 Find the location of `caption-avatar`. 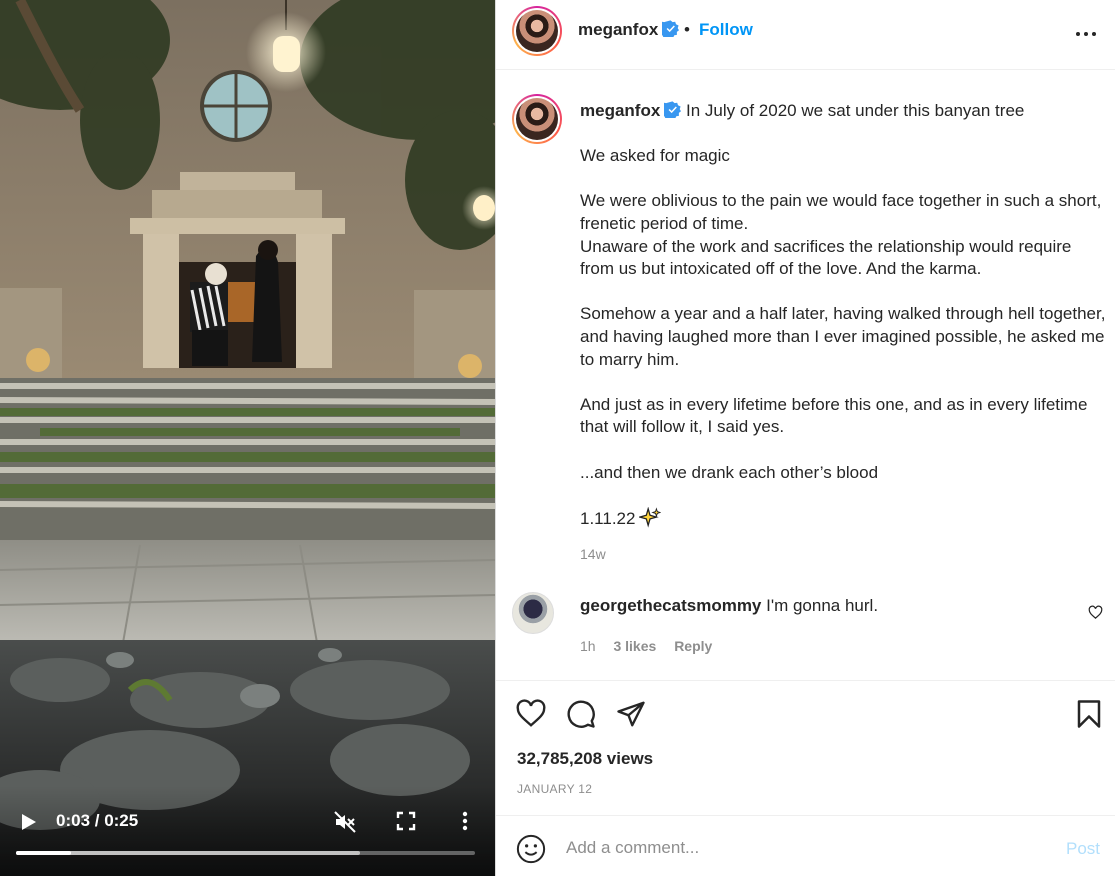

caption-avatar is located at coordinates (537, 119).